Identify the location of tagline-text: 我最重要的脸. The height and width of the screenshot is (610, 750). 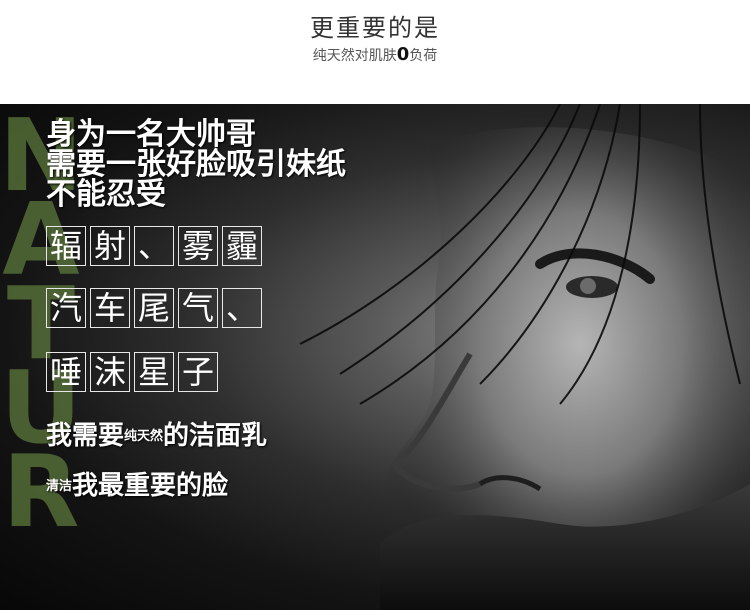
(150, 486).